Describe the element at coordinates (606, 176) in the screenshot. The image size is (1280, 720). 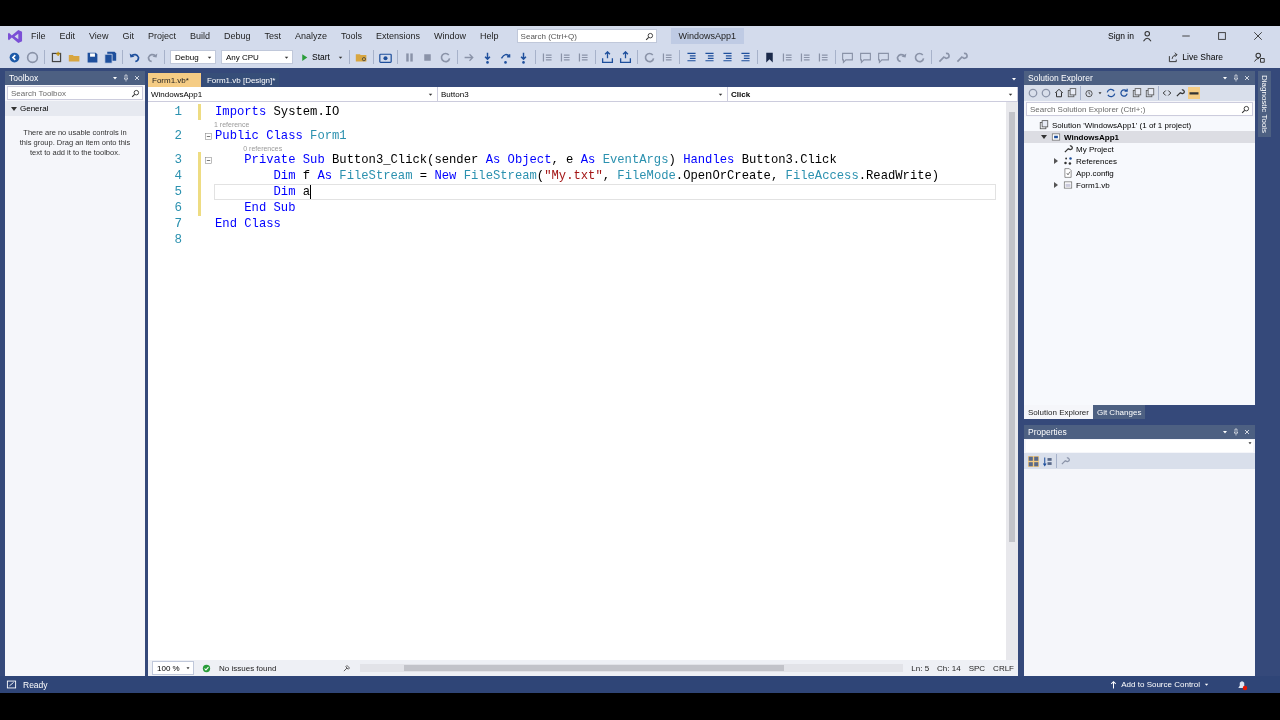
I see `code-line: Dim f As FileStream = New FileStream("My.txt", FileMode.OpenOrCreate, FileAccess.ReadWrite)` at that location.